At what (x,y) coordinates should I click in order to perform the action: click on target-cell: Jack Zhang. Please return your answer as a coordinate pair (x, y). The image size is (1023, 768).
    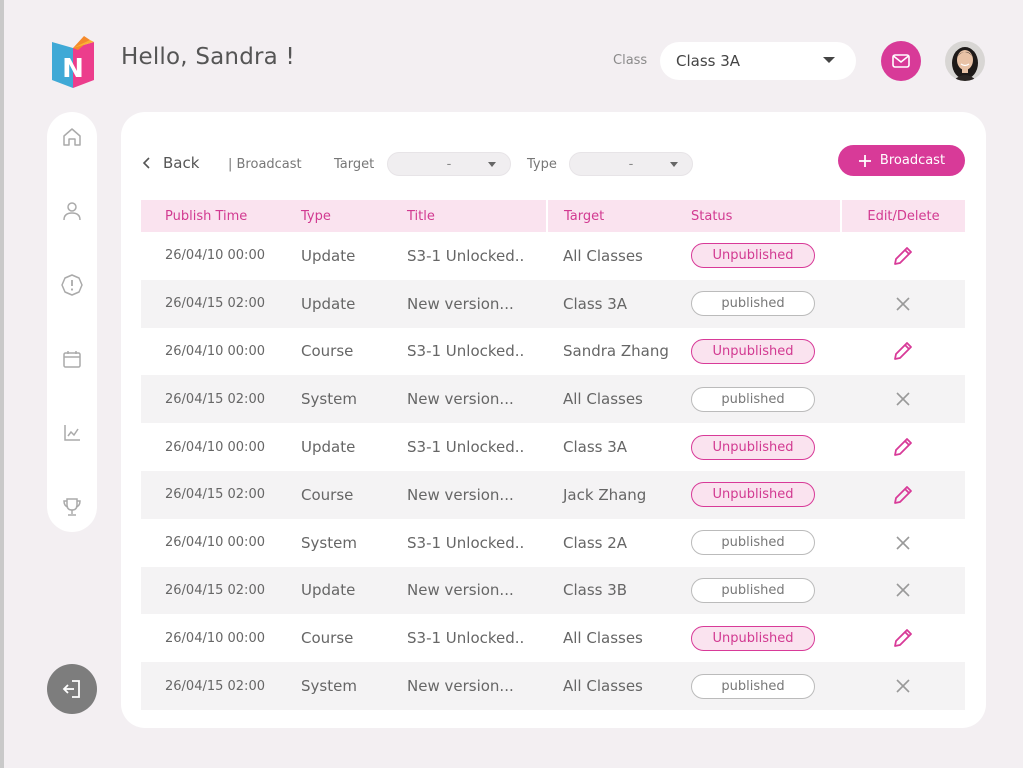
    Looking at the image, I should click on (605, 494).